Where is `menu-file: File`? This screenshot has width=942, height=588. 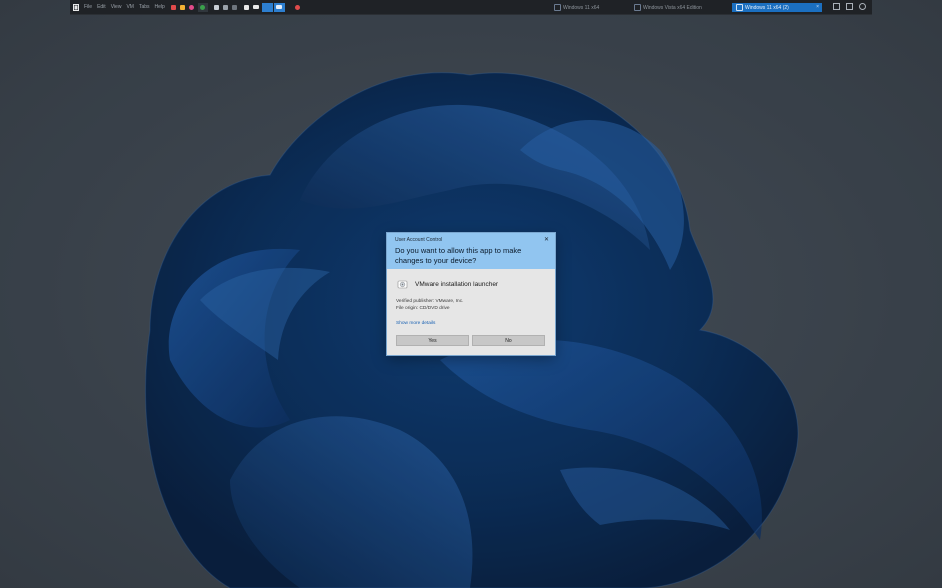 menu-file: File is located at coordinates (88, 7).